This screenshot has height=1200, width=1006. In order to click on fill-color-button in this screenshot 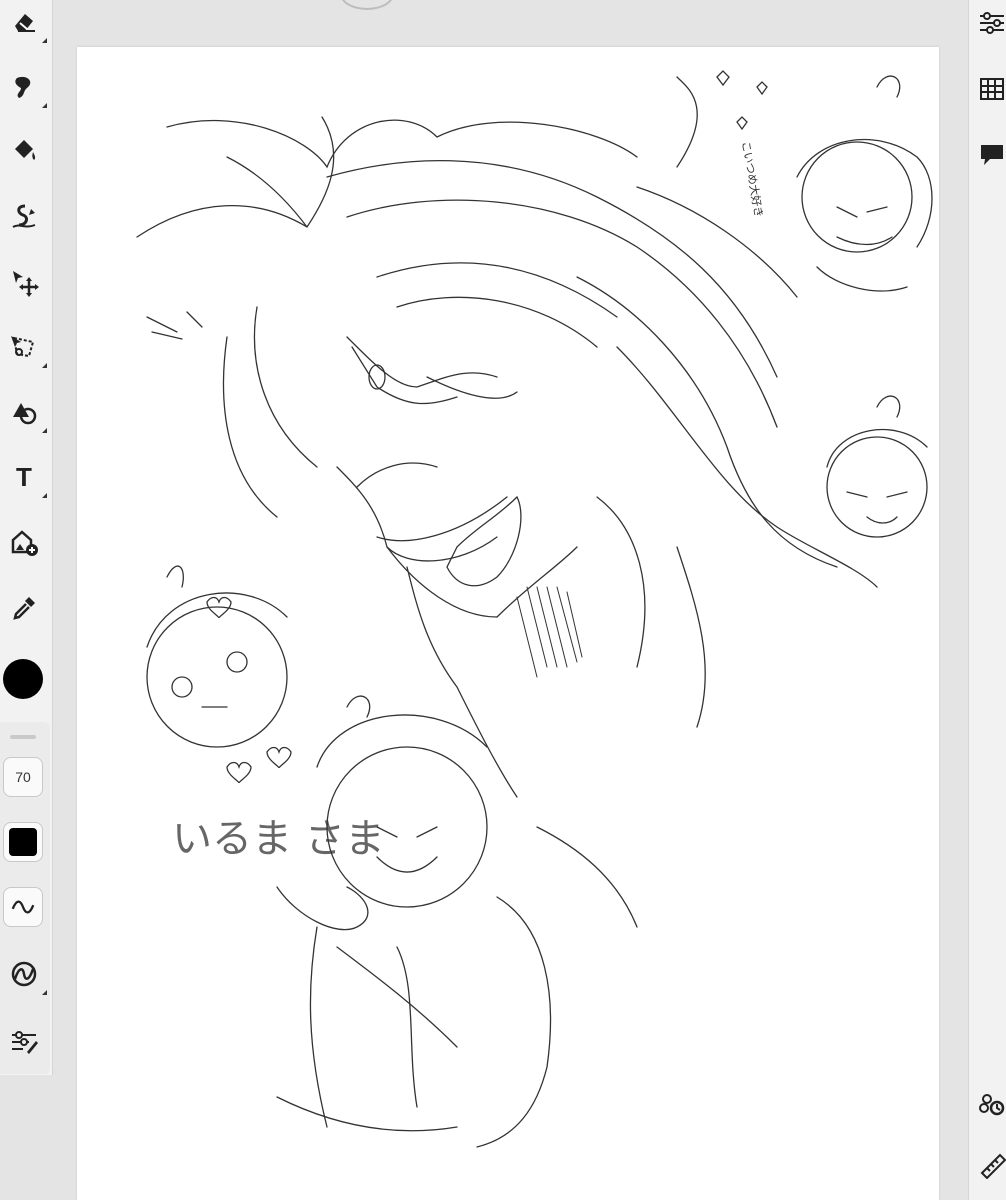, I will do `click(23, 842)`.